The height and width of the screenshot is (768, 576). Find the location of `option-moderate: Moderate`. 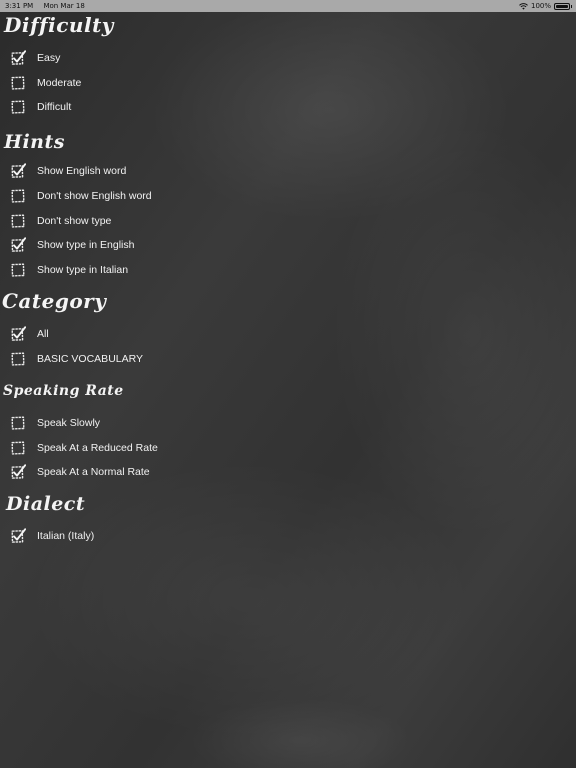

option-moderate: Moderate is located at coordinates (45, 83).